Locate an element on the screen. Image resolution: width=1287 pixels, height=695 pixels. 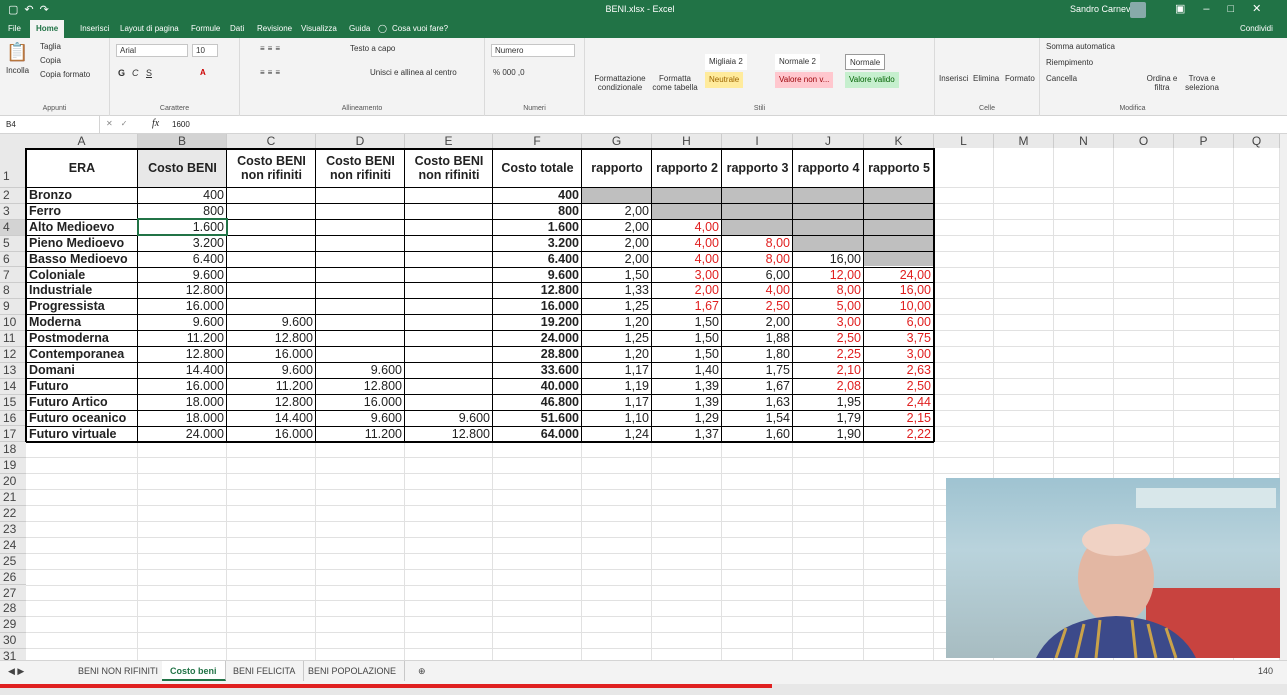
column-header: K is located at coordinates (899, 141).